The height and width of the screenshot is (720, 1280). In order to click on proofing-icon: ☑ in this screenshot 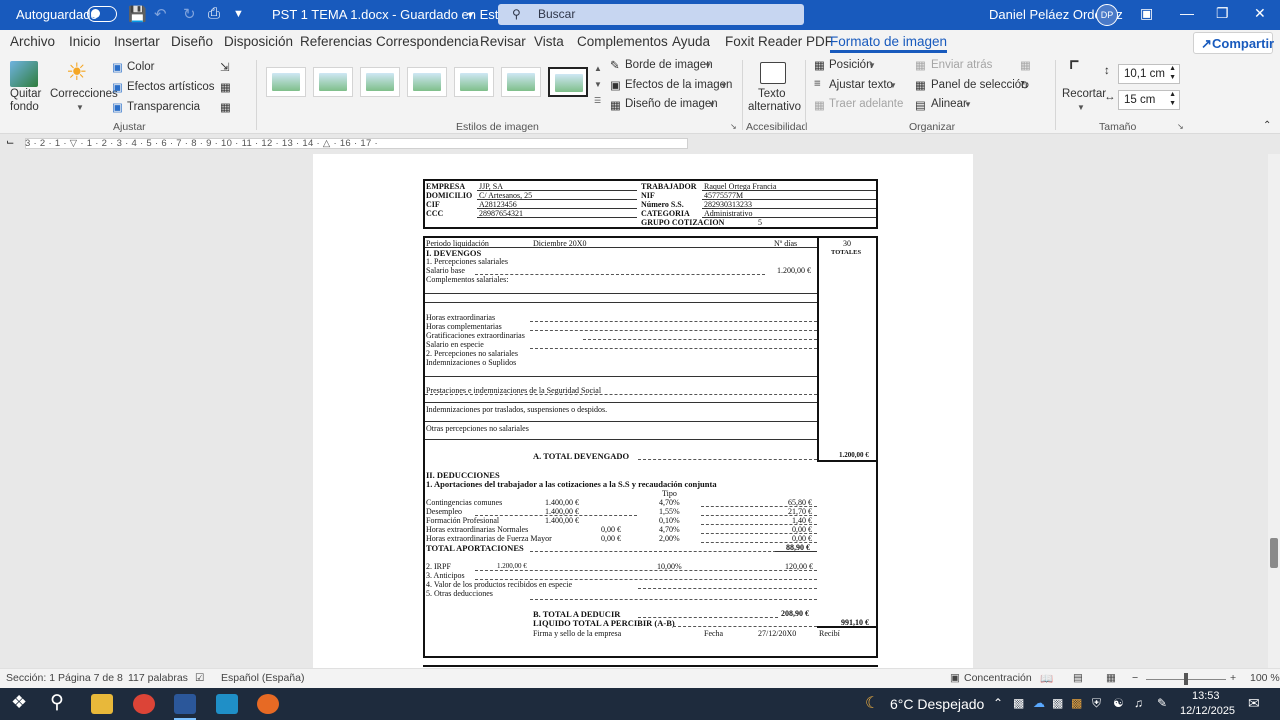, I will do `click(199, 678)`.